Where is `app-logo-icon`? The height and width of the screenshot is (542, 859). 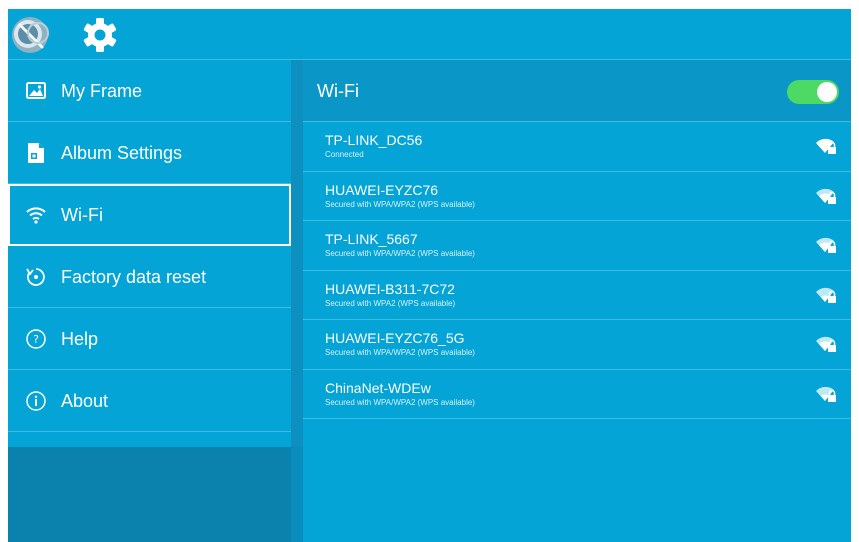 app-logo-icon is located at coordinates (30, 35).